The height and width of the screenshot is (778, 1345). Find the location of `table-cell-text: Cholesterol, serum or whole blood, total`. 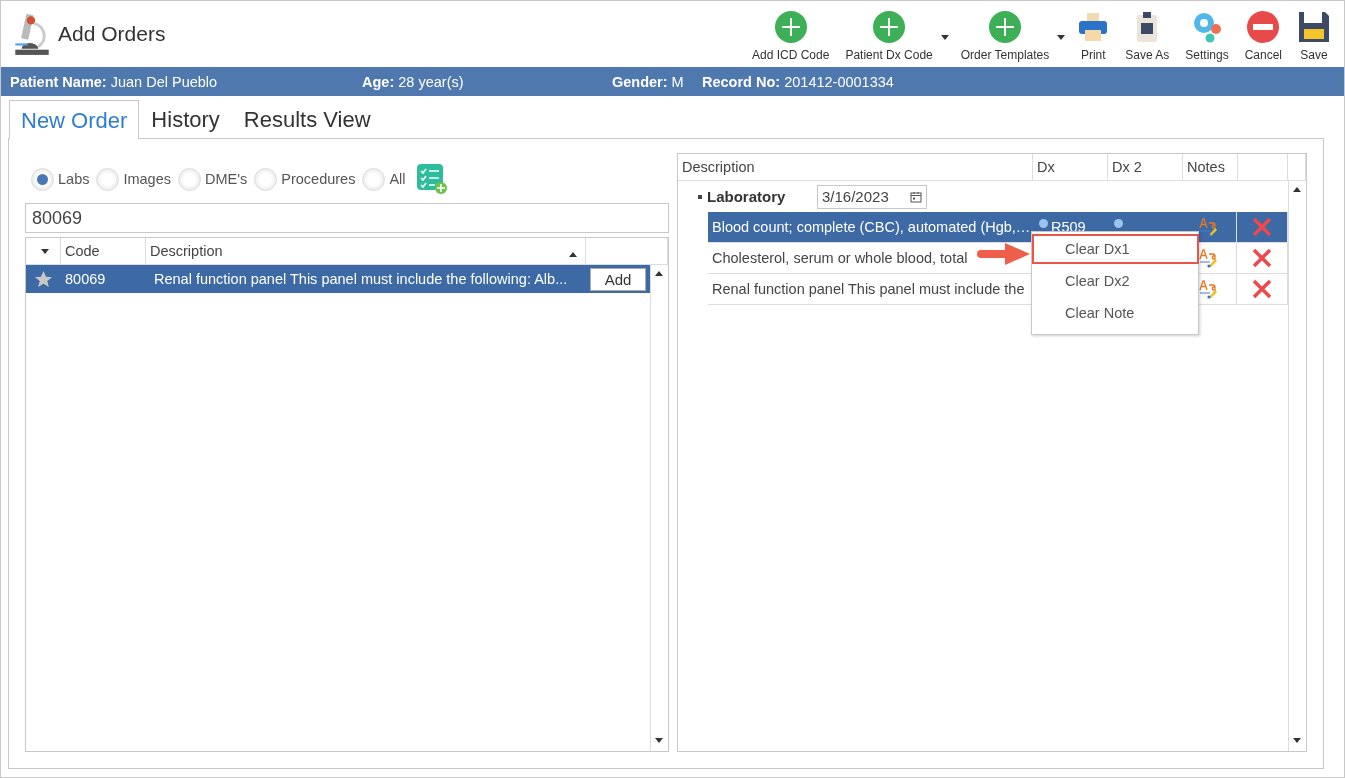

table-cell-text: Cholesterol, serum or whole blood, total is located at coordinates (839, 258).